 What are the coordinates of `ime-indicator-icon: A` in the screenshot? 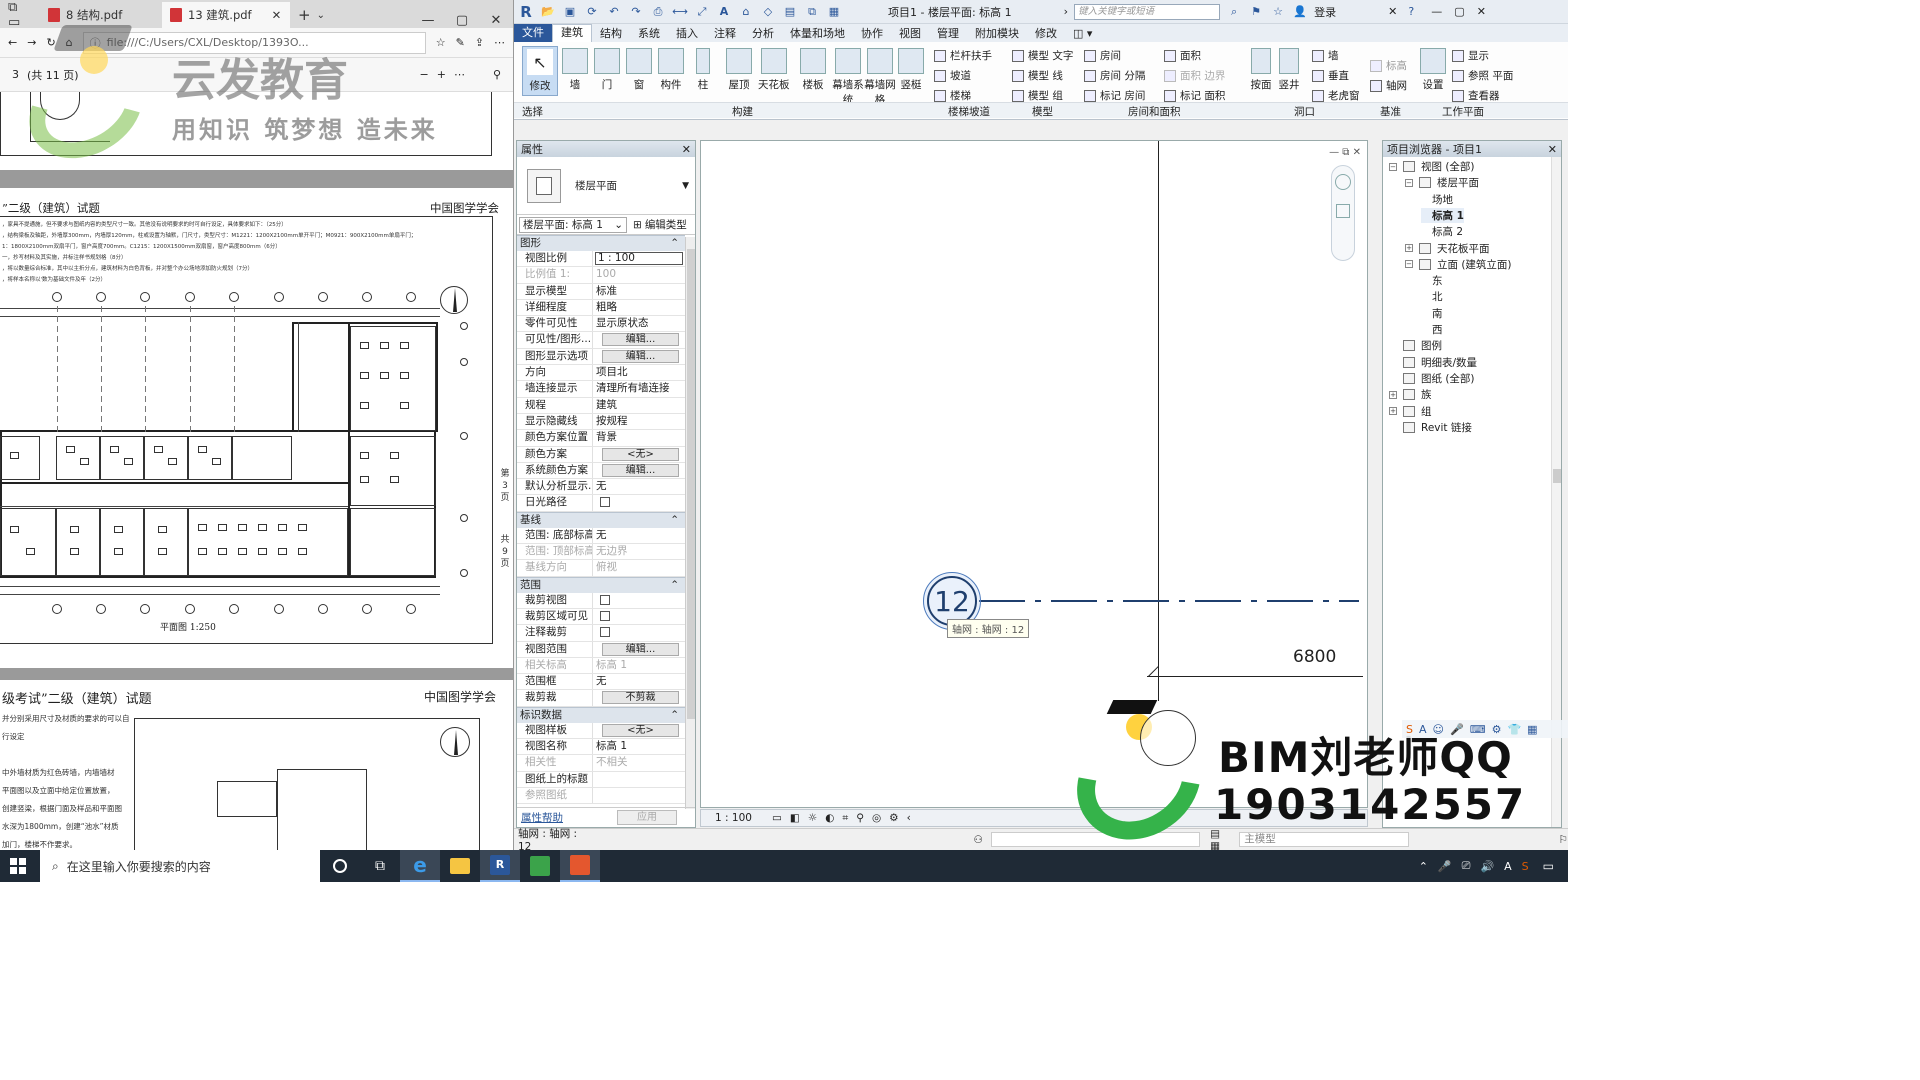 It's located at (1508, 866).